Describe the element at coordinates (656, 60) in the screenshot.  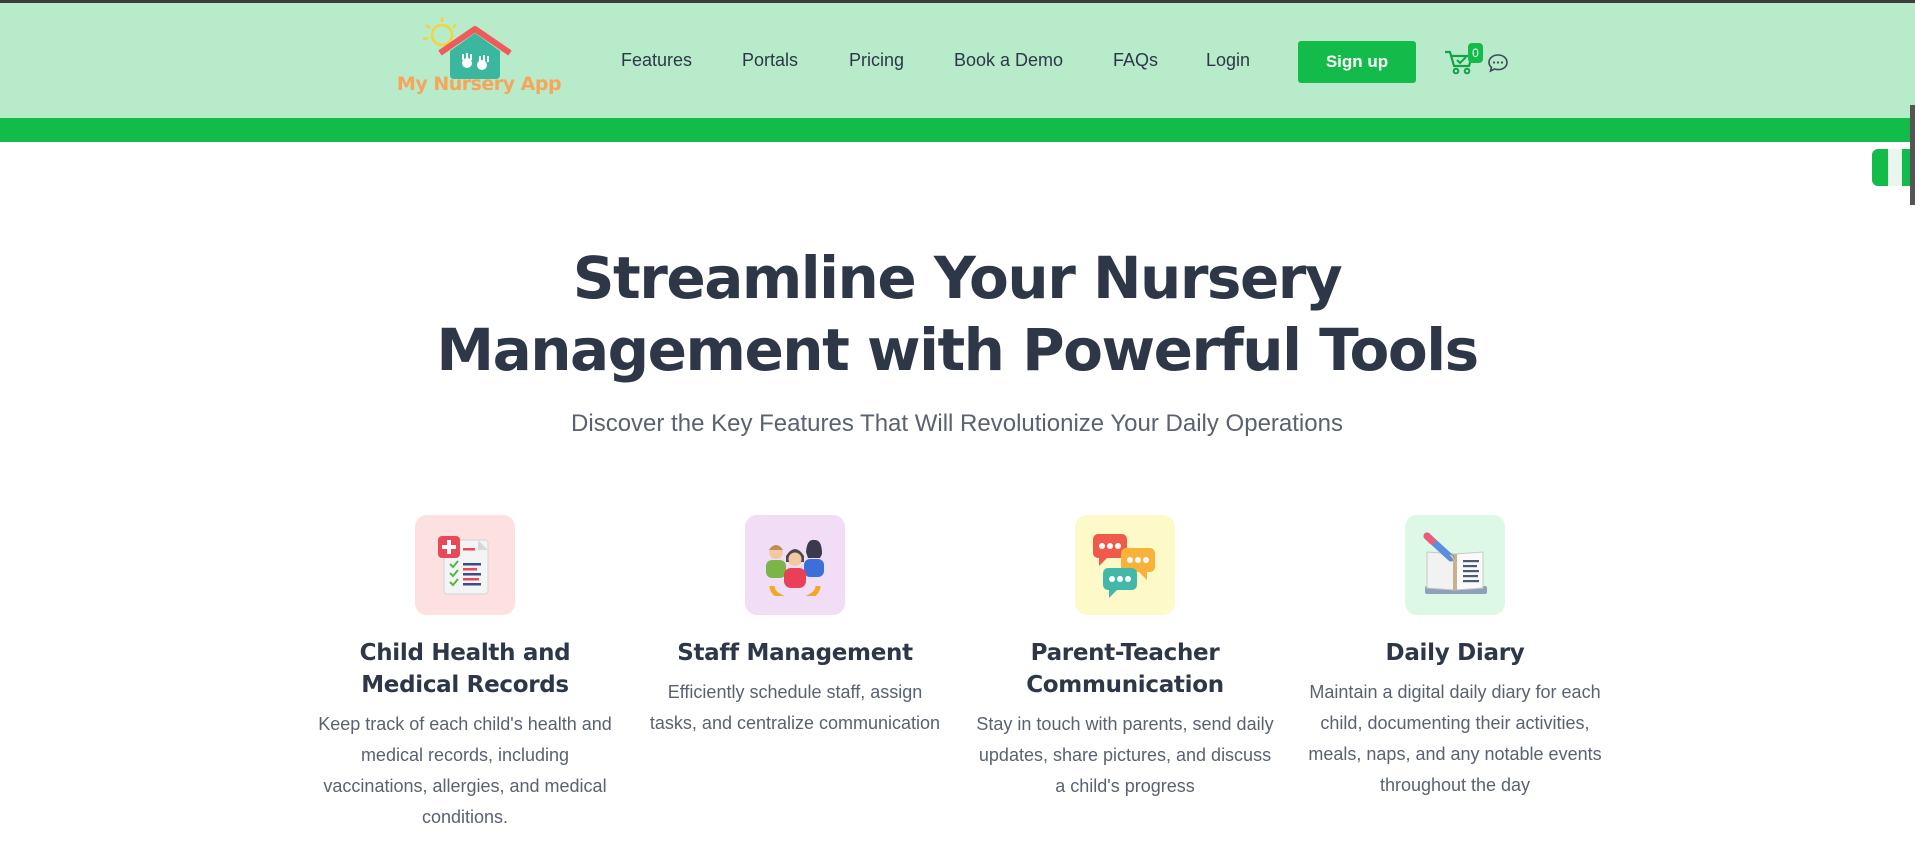
I see `nav-features: Features` at that location.